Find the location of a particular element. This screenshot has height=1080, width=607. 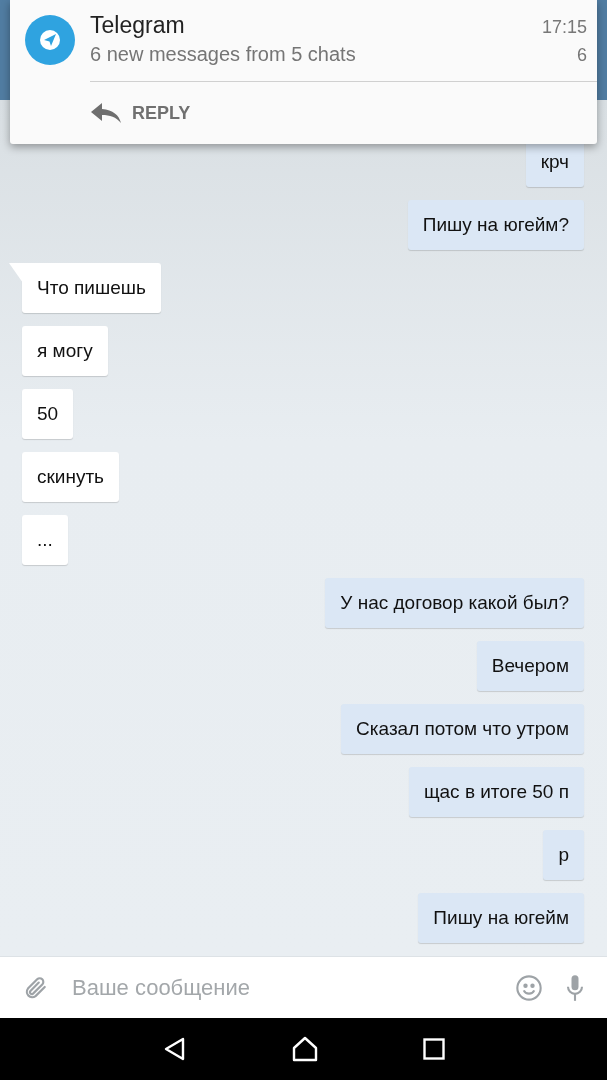

message-field: Ваше сообщение is located at coordinates (281, 987).